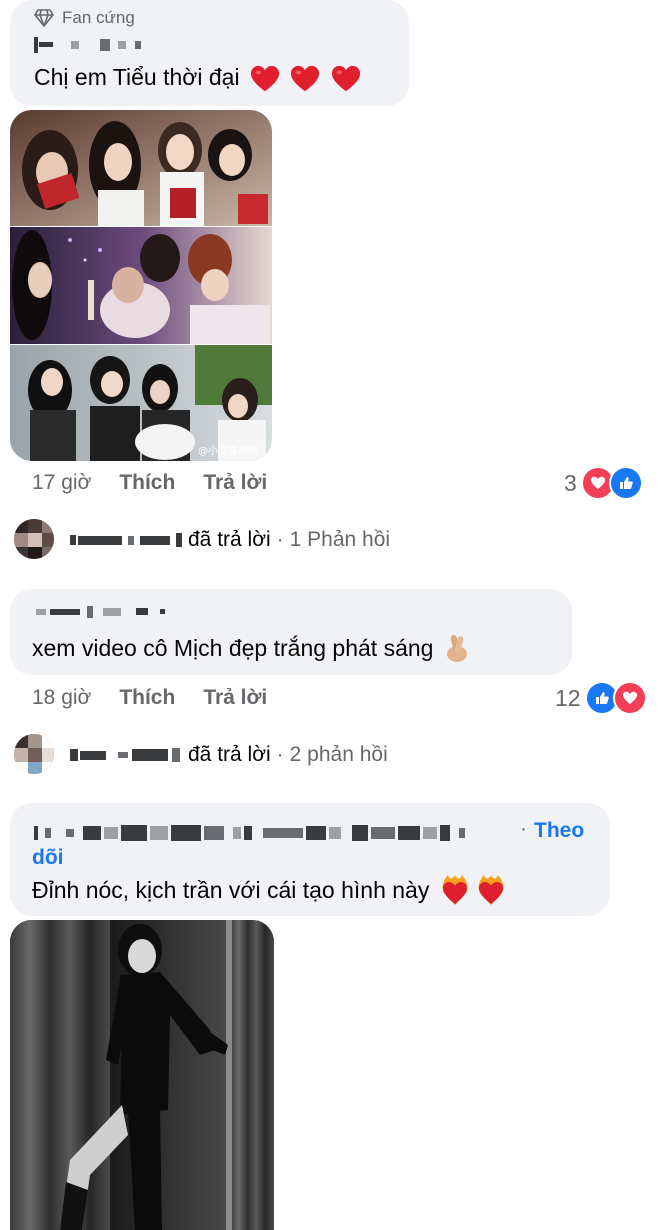 The height and width of the screenshot is (1230, 660). I want to click on view-replies-link: đã trả lời · 1 Phản hồi, so click(230, 540).